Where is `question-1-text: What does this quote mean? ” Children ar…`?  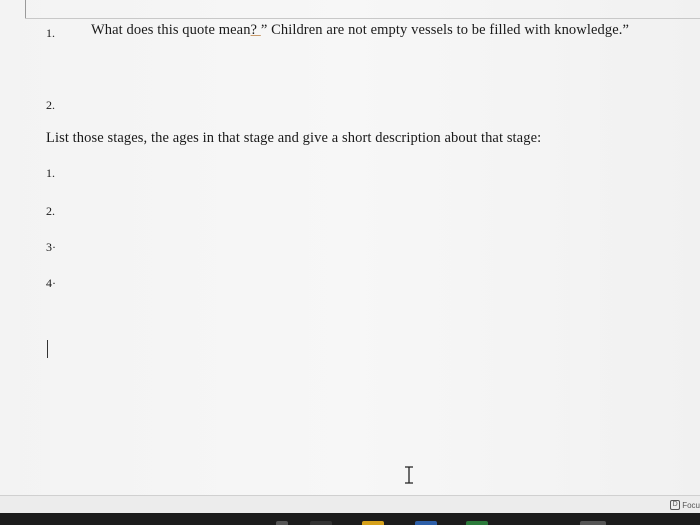 question-1-text: What does this quote mean? ” Children ar… is located at coordinates (360, 30).